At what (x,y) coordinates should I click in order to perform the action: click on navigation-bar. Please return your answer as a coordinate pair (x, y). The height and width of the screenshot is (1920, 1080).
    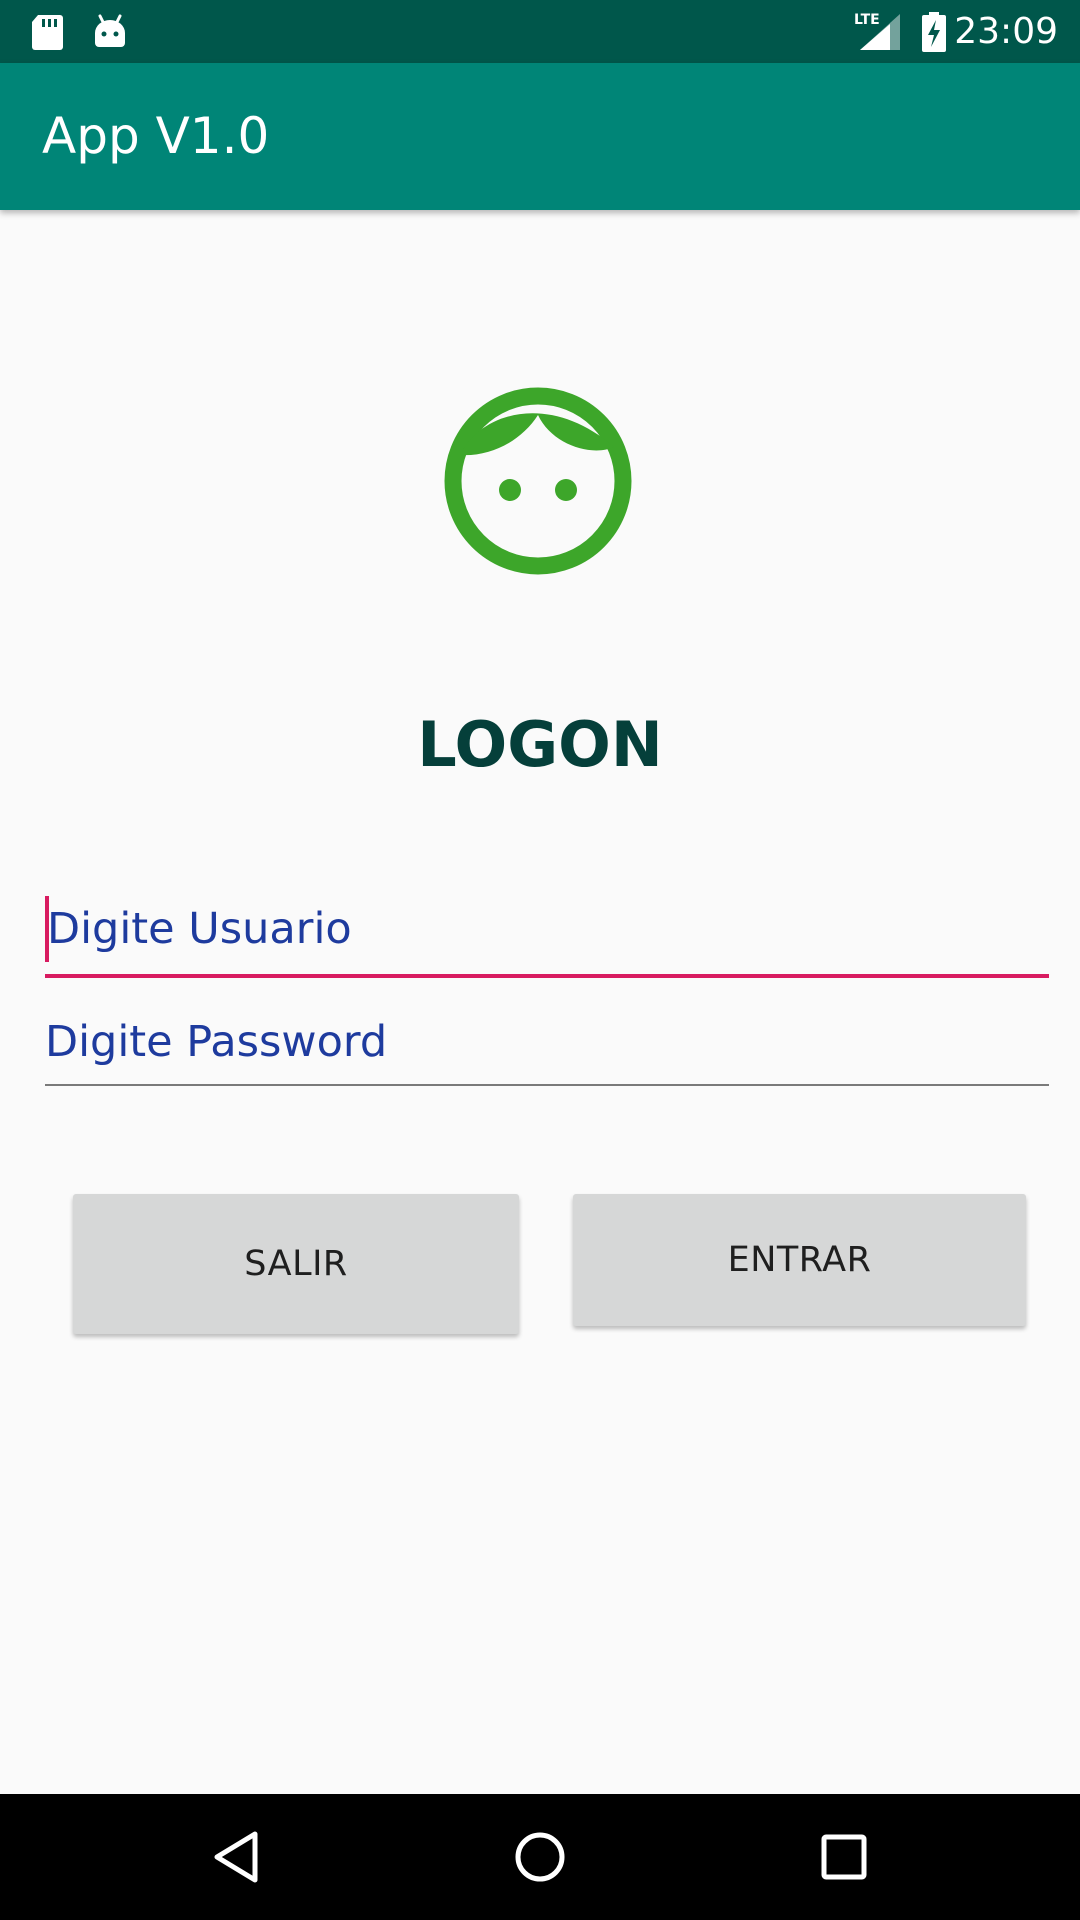
    Looking at the image, I should click on (540, 1857).